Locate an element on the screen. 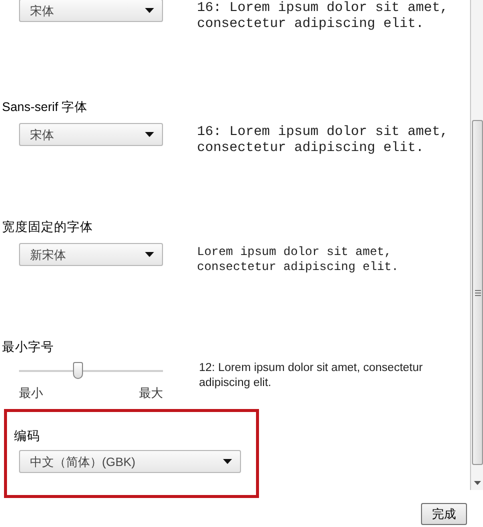 Image resolution: width=483 pixels, height=527 pixels. section-heading: 宽度固定的字体 is located at coordinates (47, 227).